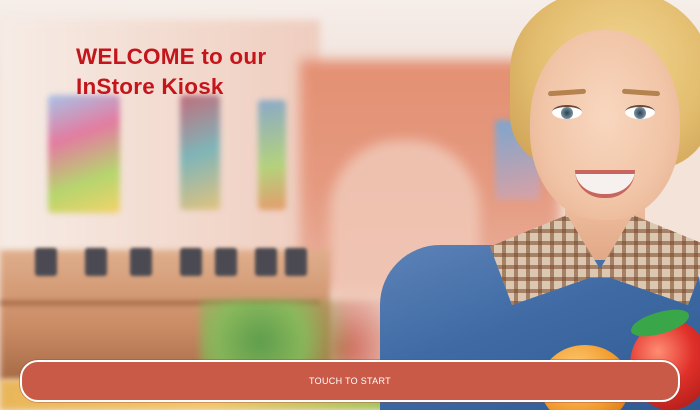  I want to click on shopkeeper-face, so click(605, 125).